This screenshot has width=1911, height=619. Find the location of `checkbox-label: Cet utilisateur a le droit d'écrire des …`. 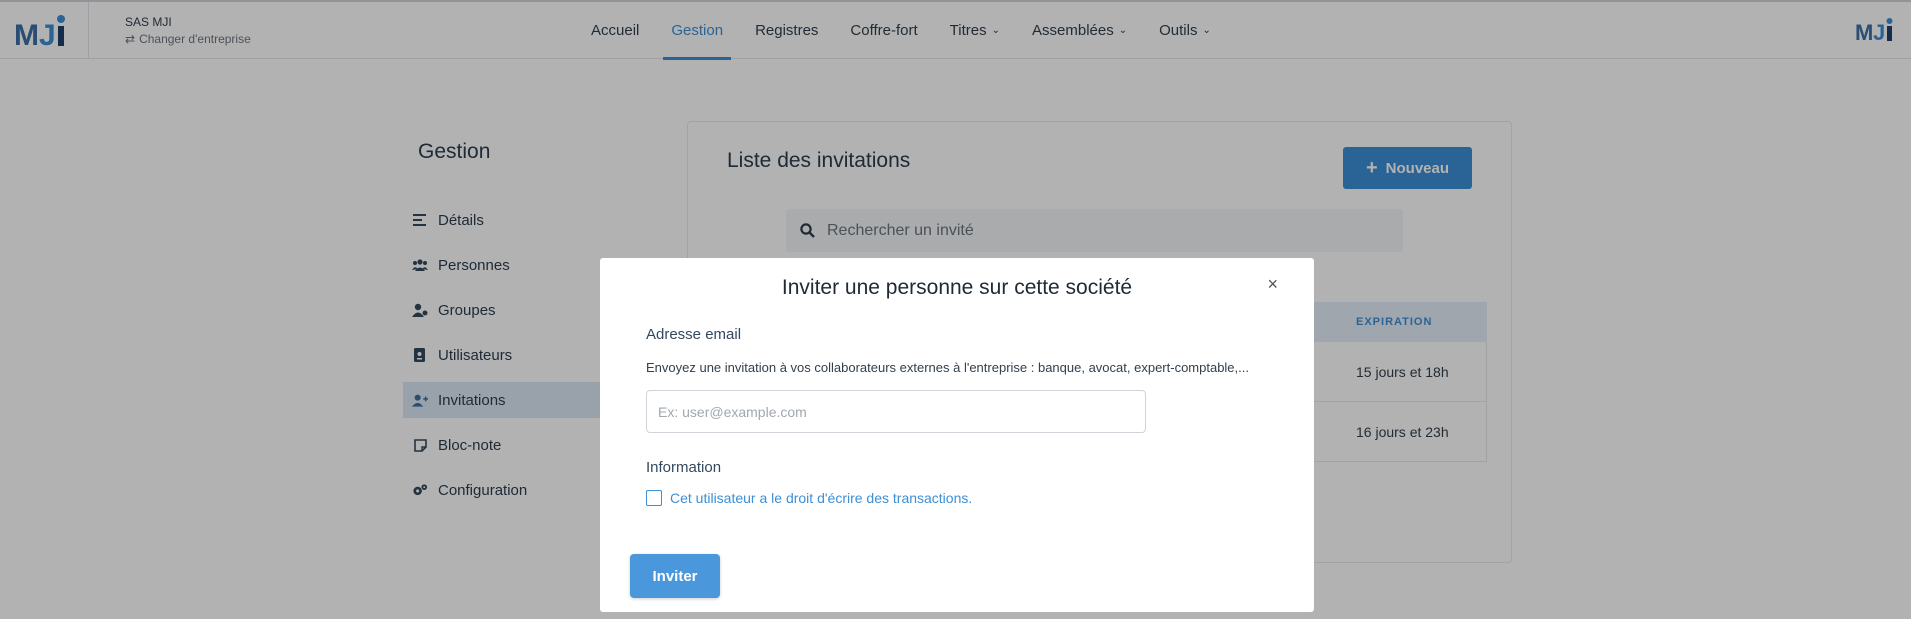

checkbox-label: Cet utilisateur a le droit d'écrire des … is located at coordinates (821, 498).